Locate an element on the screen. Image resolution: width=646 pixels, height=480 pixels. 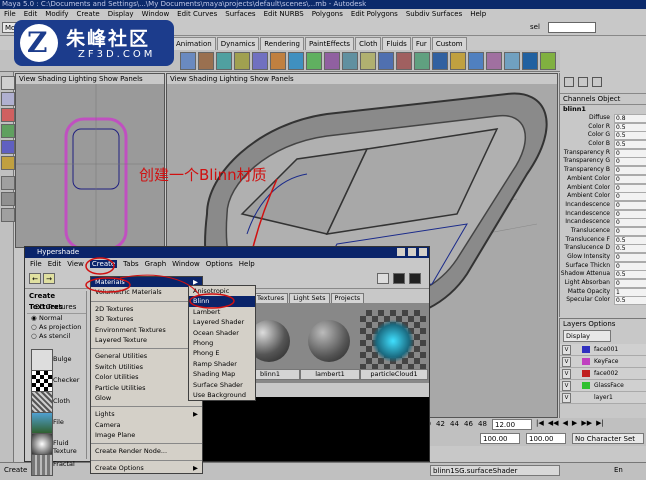
hypershade-menu-file: File is located at coordinates (36, 264).